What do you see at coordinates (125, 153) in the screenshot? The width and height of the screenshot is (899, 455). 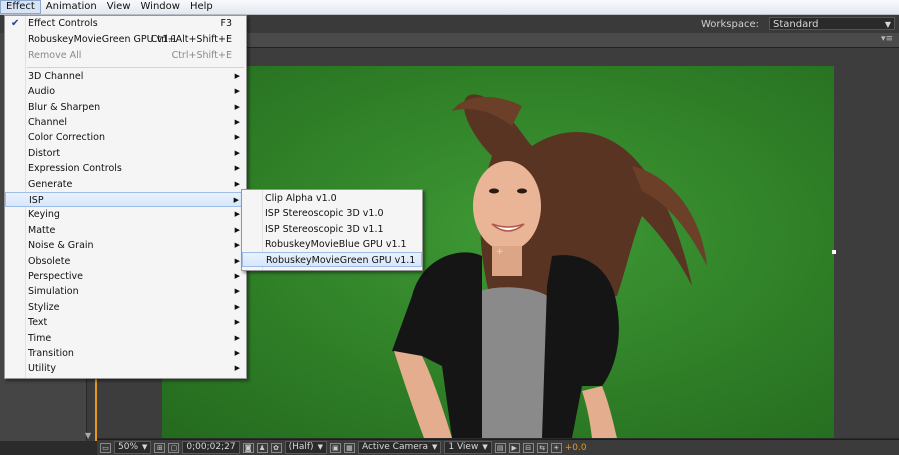 I see `menu-item-distort: Distort ▶` at bounding box center [125, 153].